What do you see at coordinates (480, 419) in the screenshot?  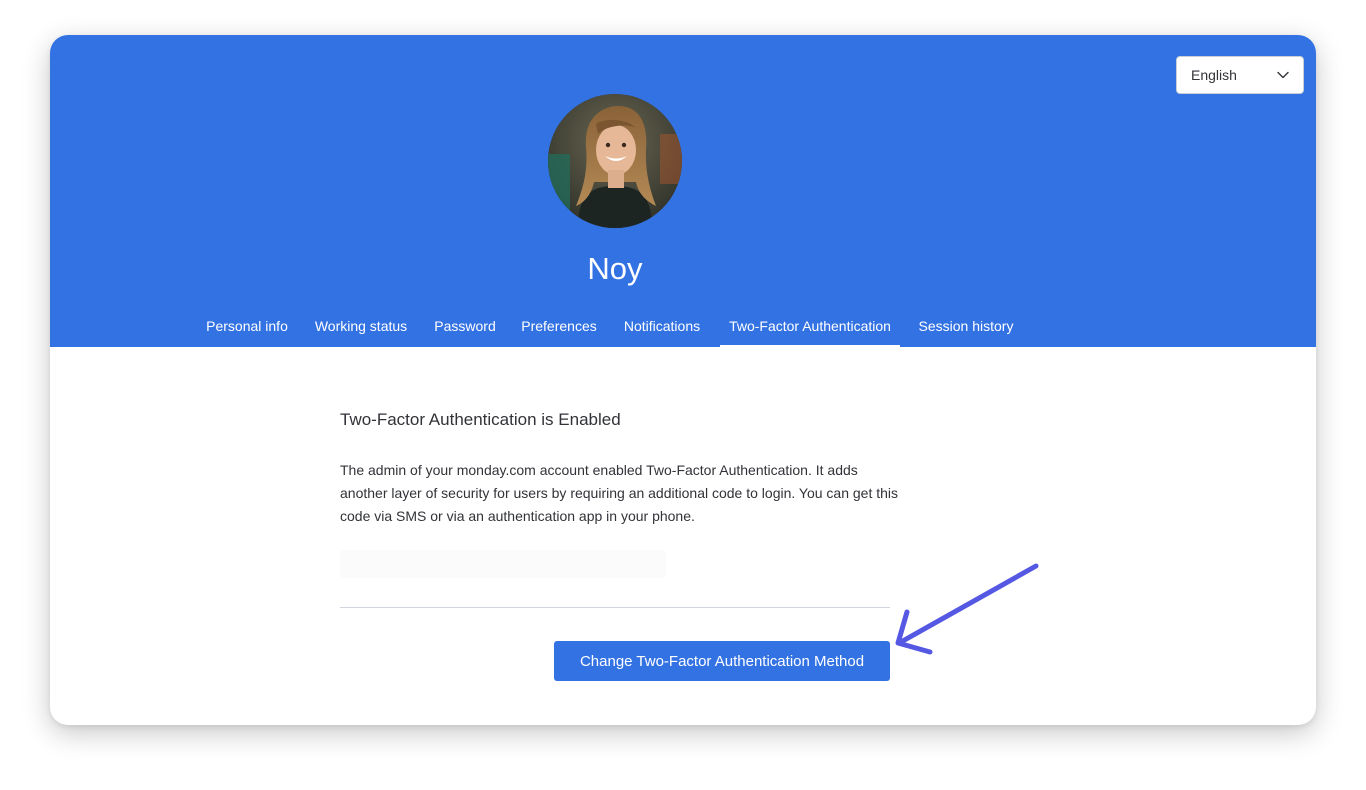 I see `two-factor-status-title: Two-Factor Authentication is Enabled` at bounding box center [480, 419].